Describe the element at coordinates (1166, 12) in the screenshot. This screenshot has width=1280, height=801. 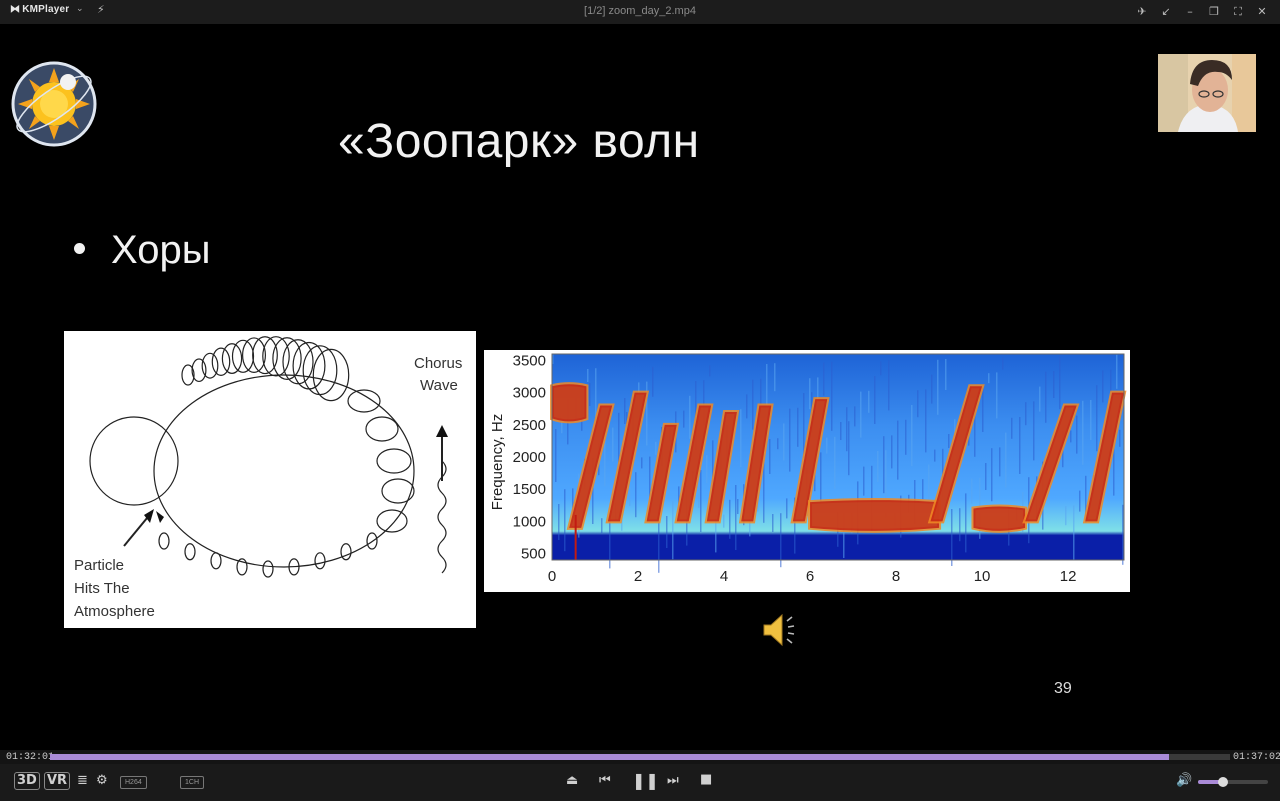
I see `mini-mode-icon: ↙` at that location.